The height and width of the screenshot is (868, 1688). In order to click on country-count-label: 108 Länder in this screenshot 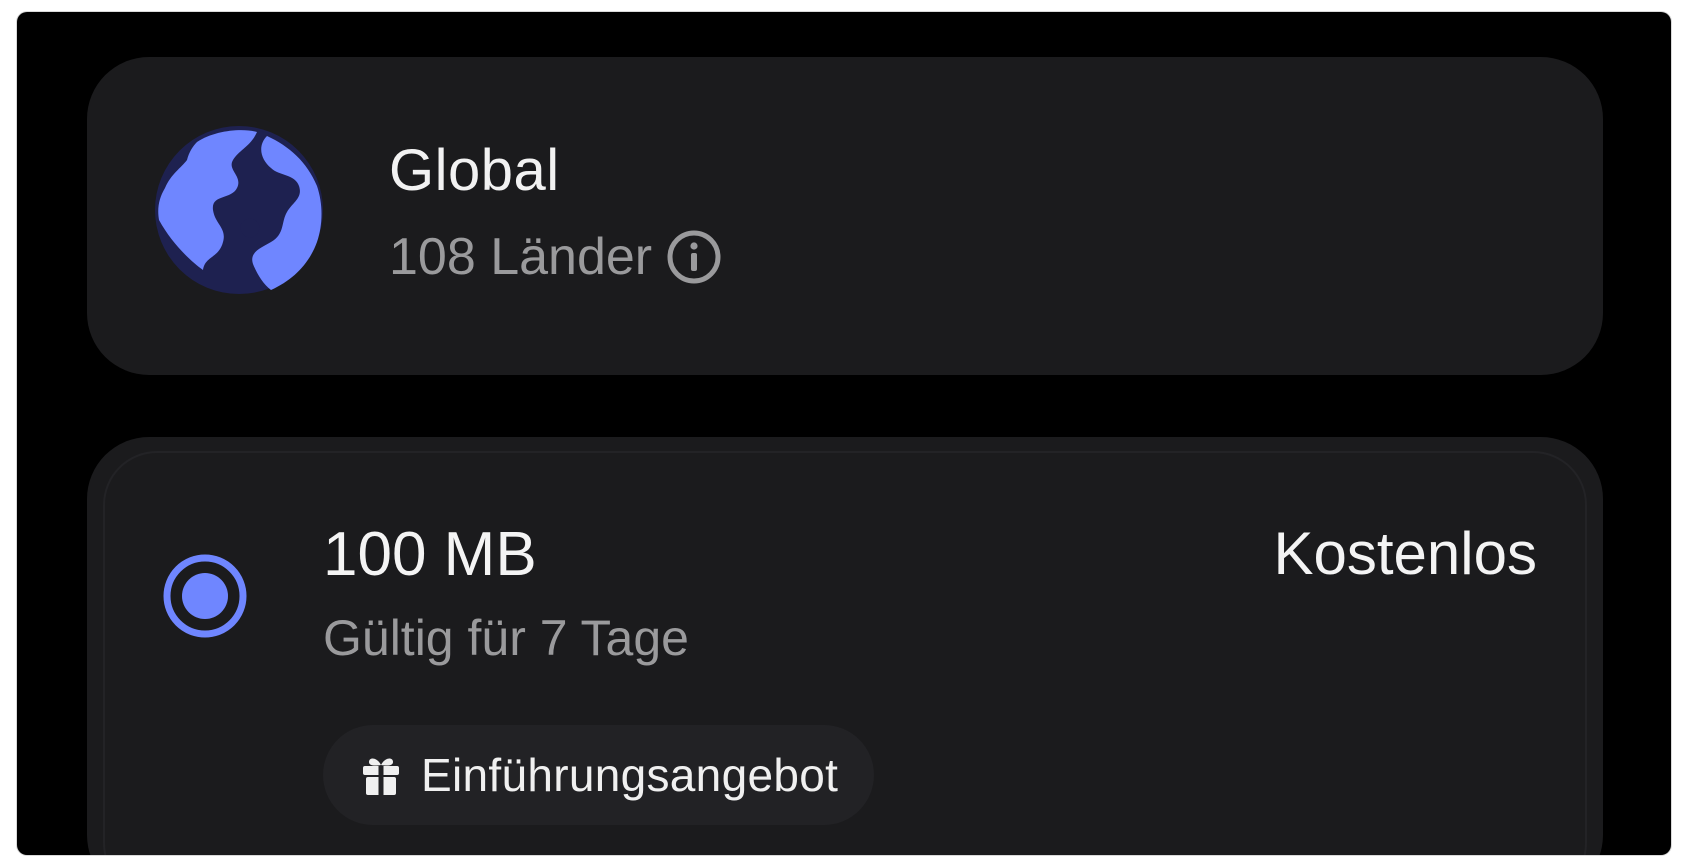, I will do `click(521, 257)`.